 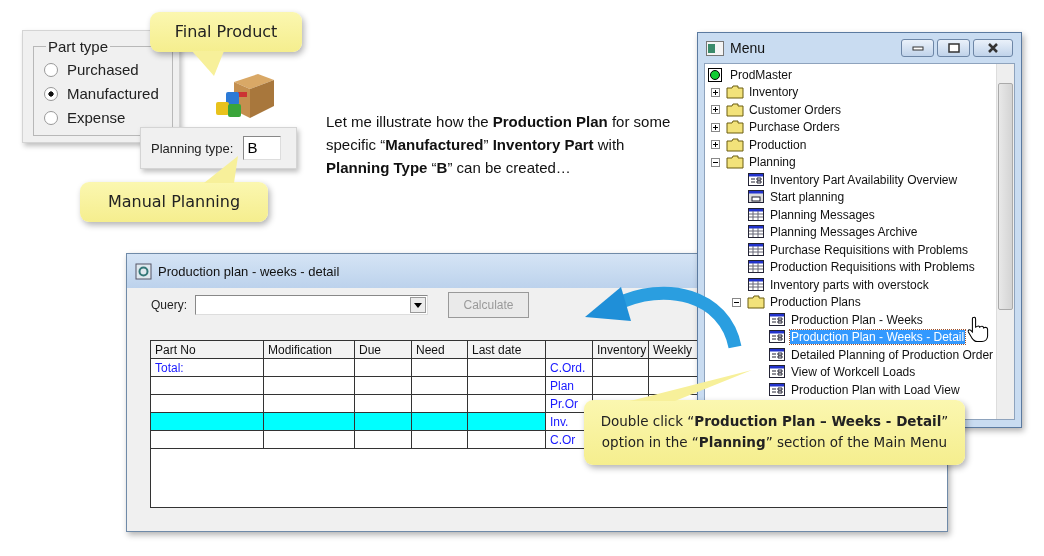 I want to click on field-label: Planning type:, so click(x=192, y=148).